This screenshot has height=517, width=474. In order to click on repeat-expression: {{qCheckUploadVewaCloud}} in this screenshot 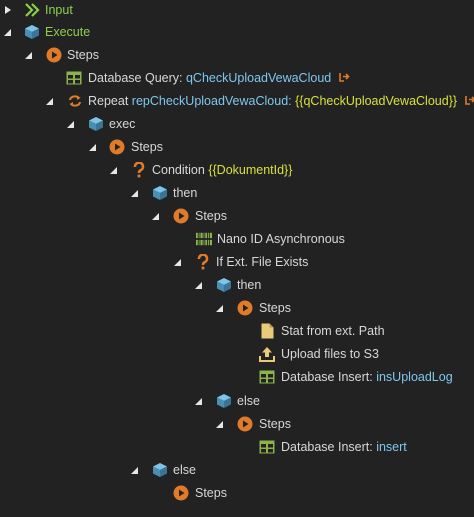, I will do `click(376, 100)`.